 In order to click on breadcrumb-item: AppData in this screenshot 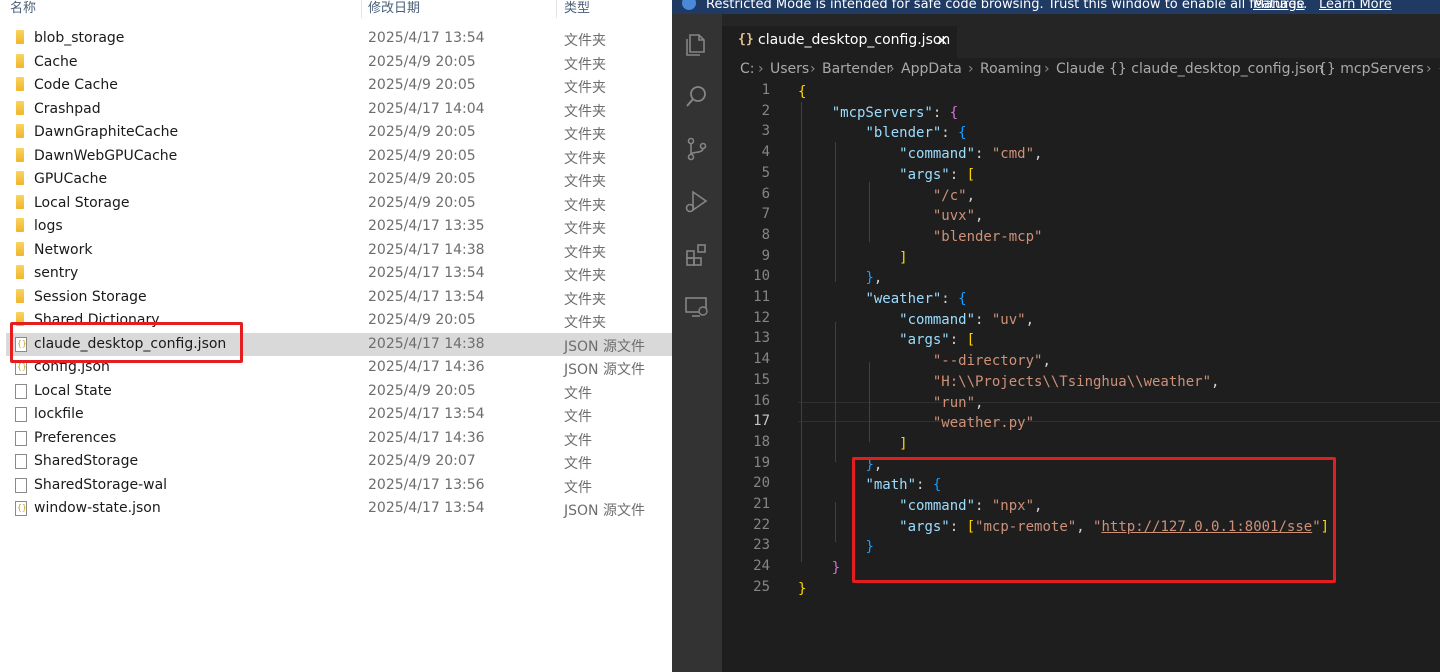, I will do `click(931, 69)`.